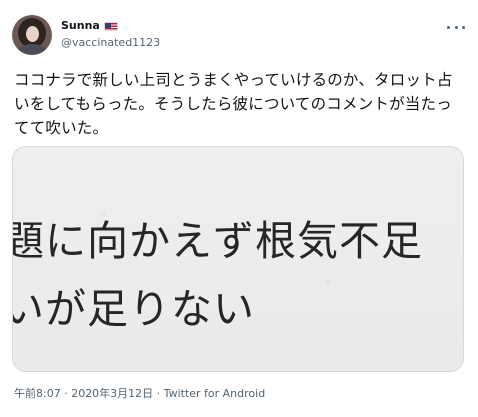  What do you see at coordinates (110, 43) in the screenshot?
I see `user-handle: @vaccinated1123` at bounding box center [110, 43].